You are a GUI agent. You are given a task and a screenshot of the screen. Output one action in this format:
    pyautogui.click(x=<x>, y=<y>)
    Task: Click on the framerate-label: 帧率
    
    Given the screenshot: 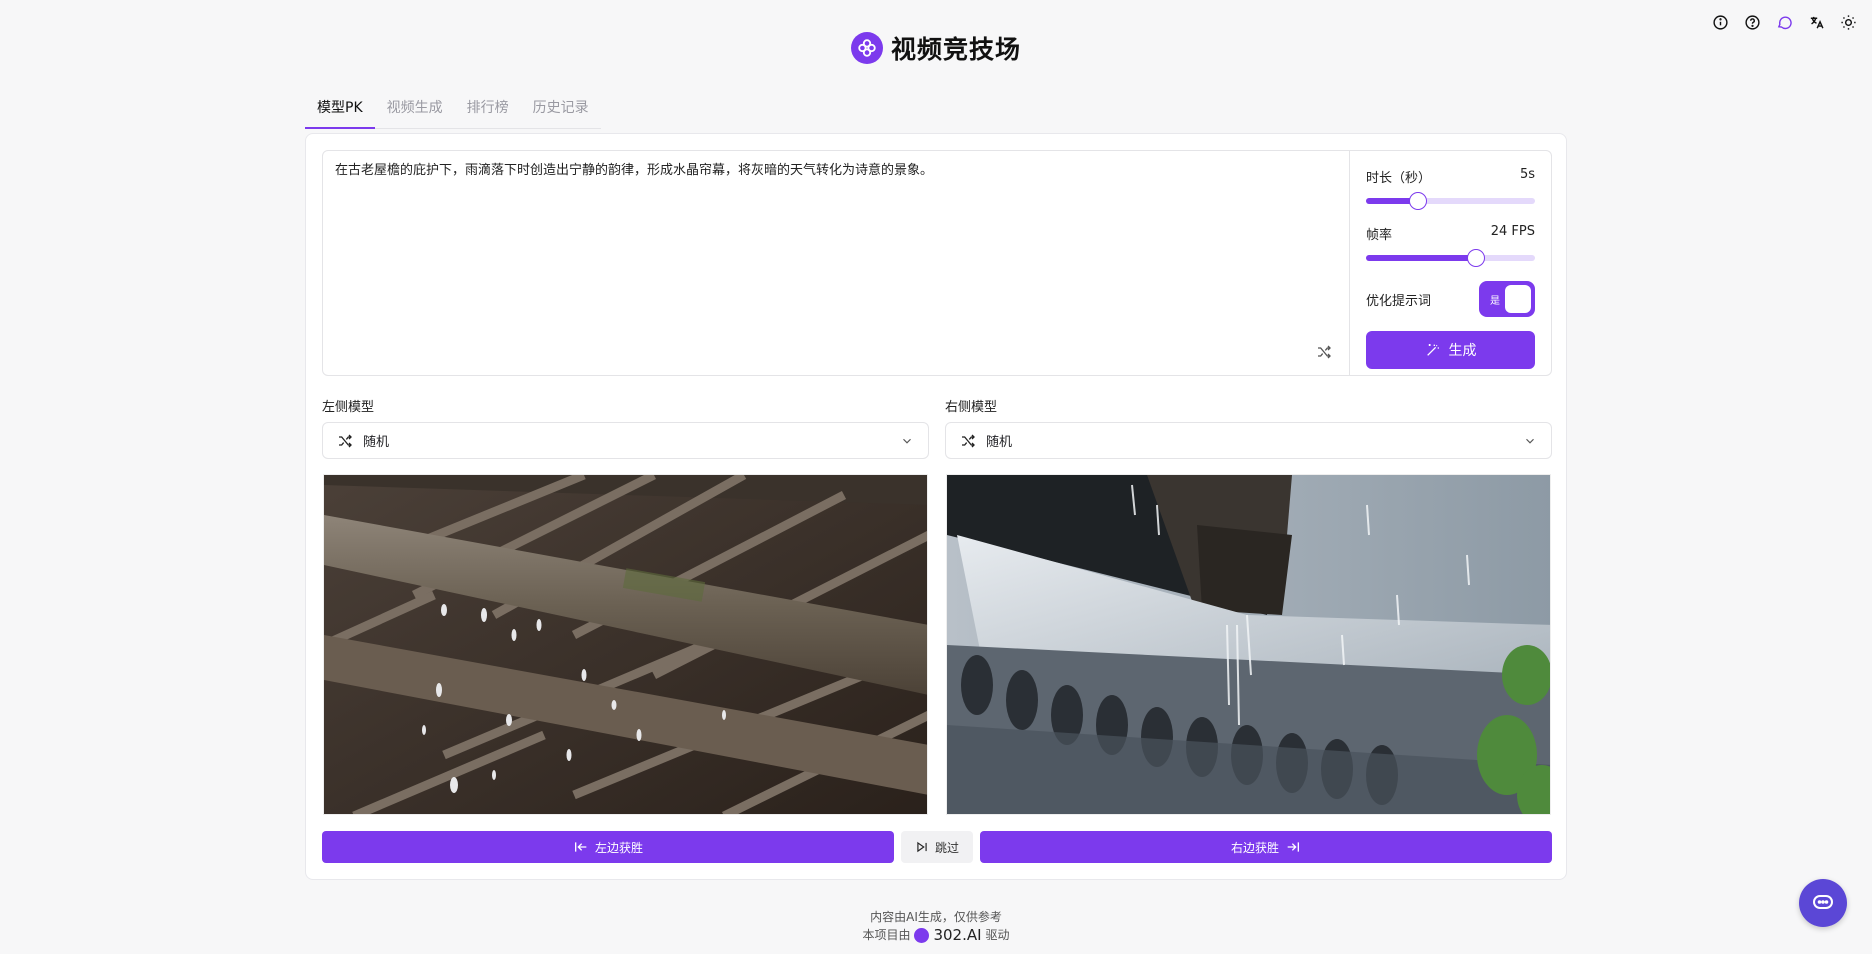 What is the action you would take?
    pyautogui.click(x=1379, y=235)
    